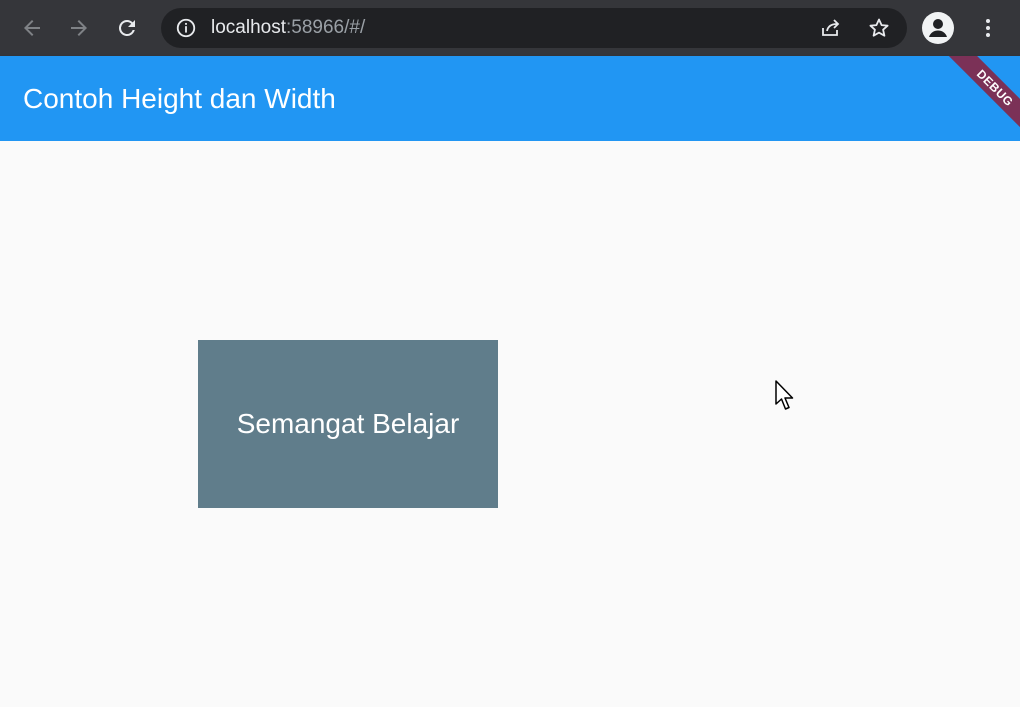 This screenshot has width=1020, height=707. Describe the element at coordinates (186, 28) in the screenshot. I see `info-icon` at that location.